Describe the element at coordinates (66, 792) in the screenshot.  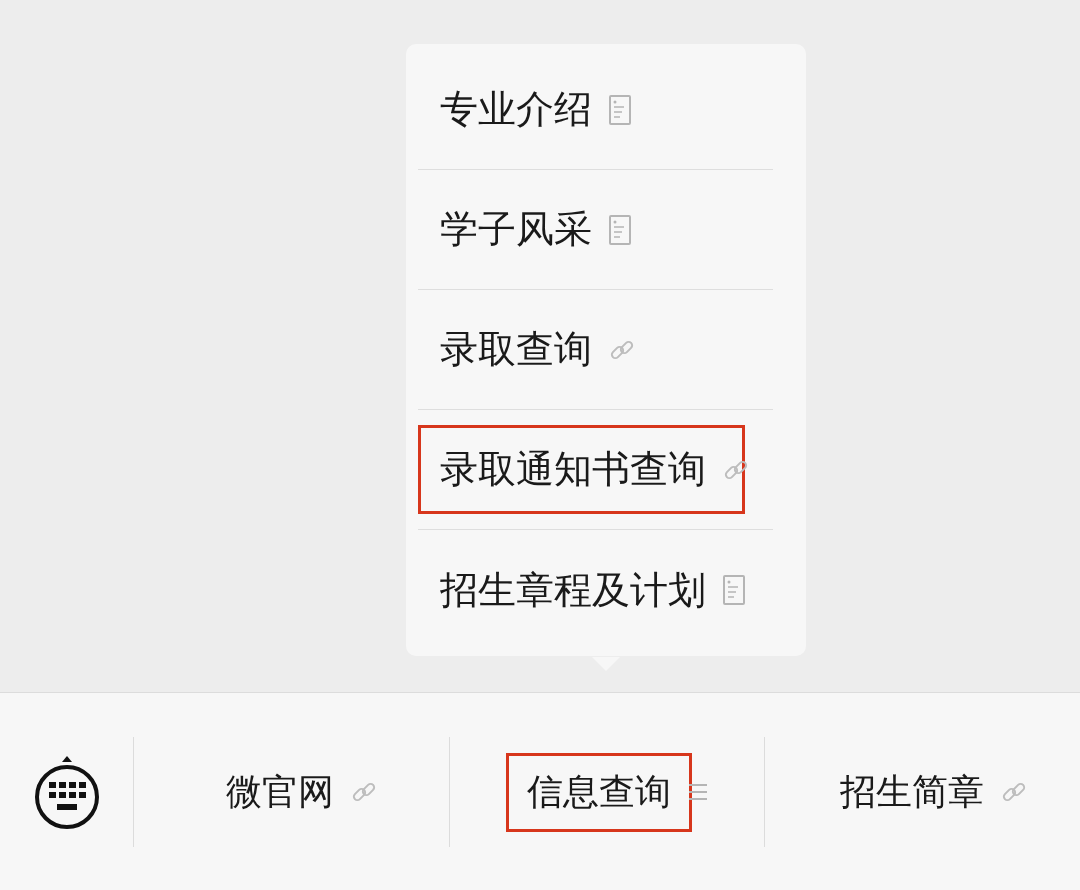
I see `keyboard-icon` at that location.